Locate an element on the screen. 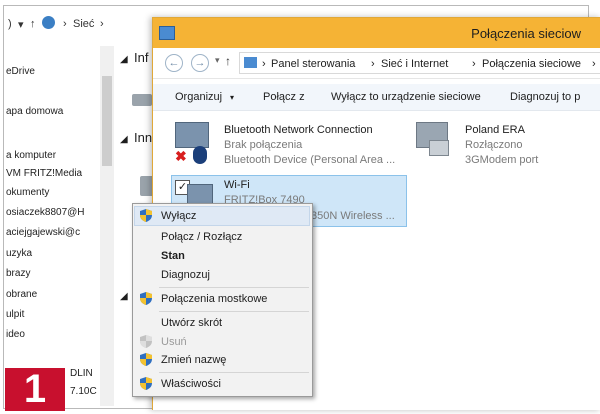  address-crumb-network: Sieć is located at coordinates (83, 24).